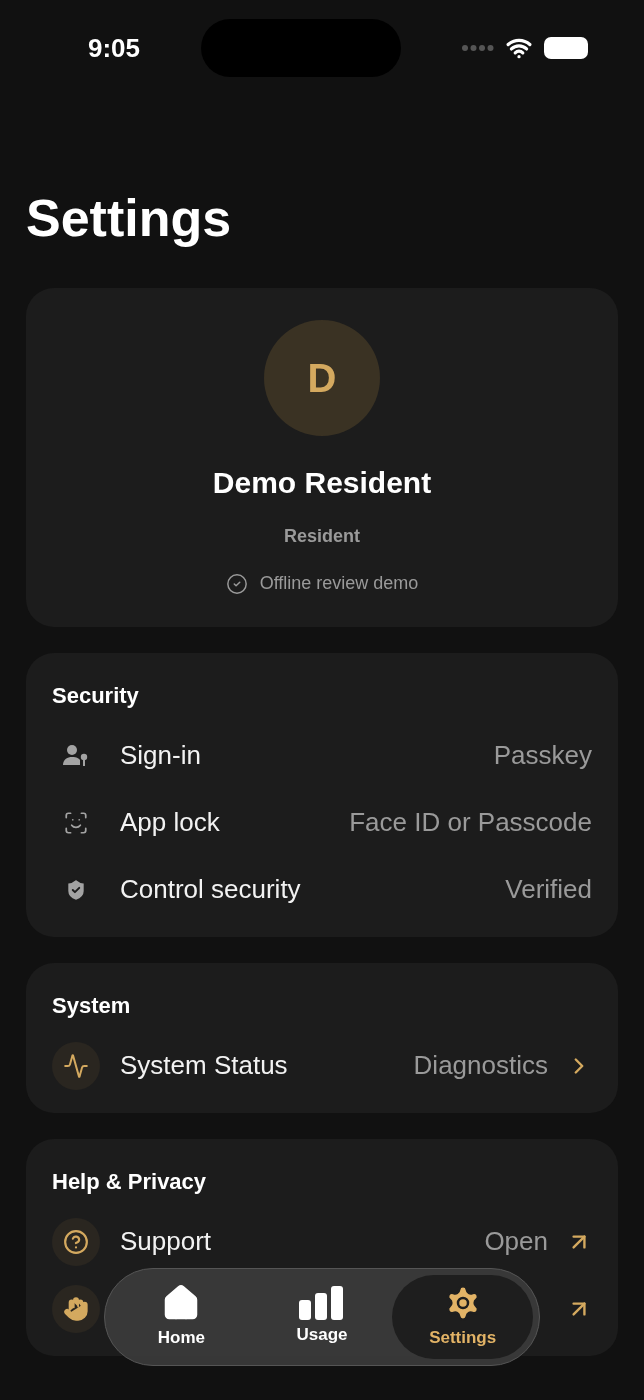 Image resolution: width=644 pixels, height=1400 pixels. Describe the element at coordinates (76, 755) in the screenshot. I see `person-key-icon` at that location.